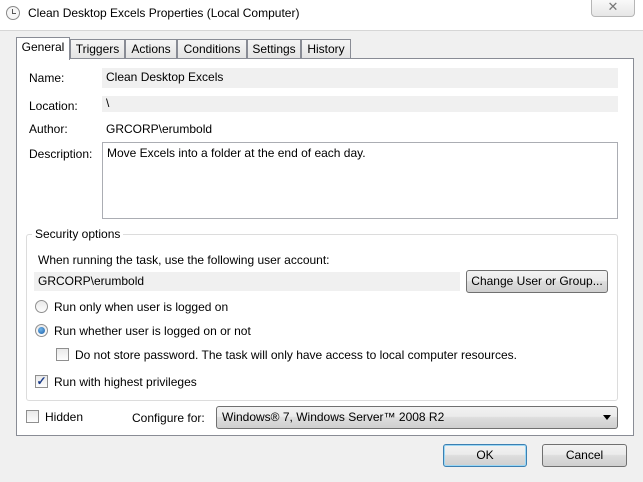  What do you see at coordinates (360, 104) in the screenshot?
I see `location-field: \` at bounding box center [360, 104].